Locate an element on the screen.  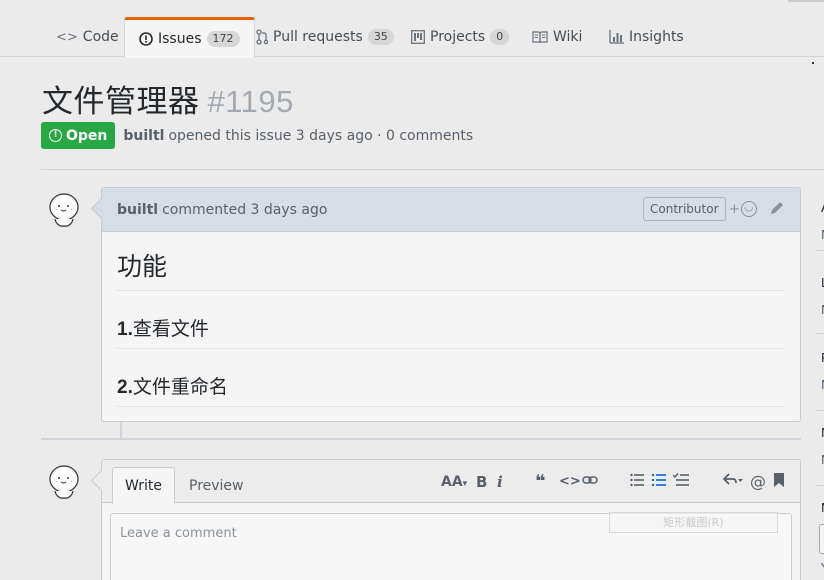
editor-toolbar: Write Preview AA▾ B i ❝ <> @ is located at coordinates (451, 482).